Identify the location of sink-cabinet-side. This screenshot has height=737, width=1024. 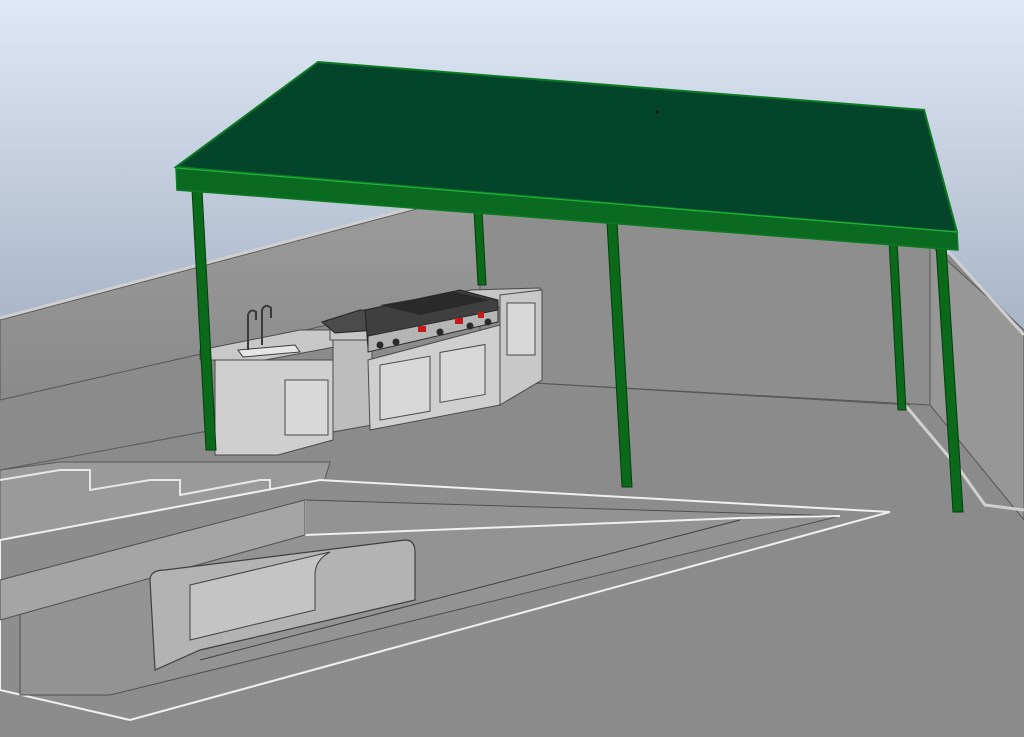
(352, 382).